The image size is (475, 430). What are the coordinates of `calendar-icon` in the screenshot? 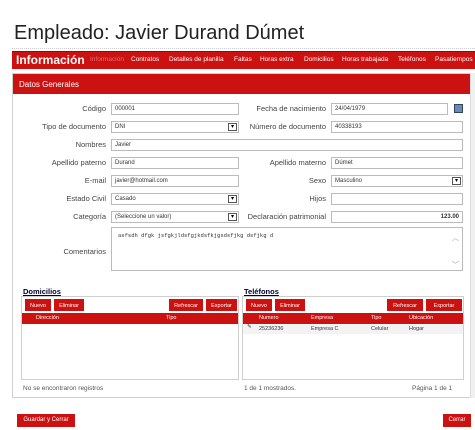 It's located at (458, 108).